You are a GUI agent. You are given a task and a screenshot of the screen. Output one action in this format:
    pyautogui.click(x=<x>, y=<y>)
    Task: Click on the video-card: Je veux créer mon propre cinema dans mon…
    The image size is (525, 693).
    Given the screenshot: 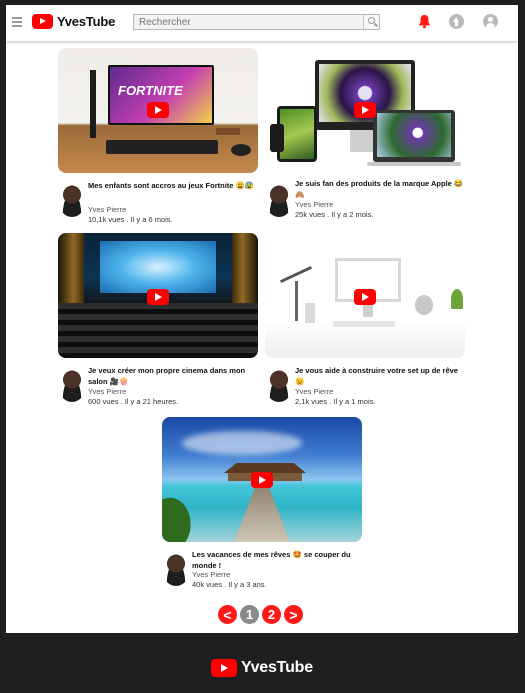 What is the action you would take?
    pyautogui.click(x=158, y=323)
    